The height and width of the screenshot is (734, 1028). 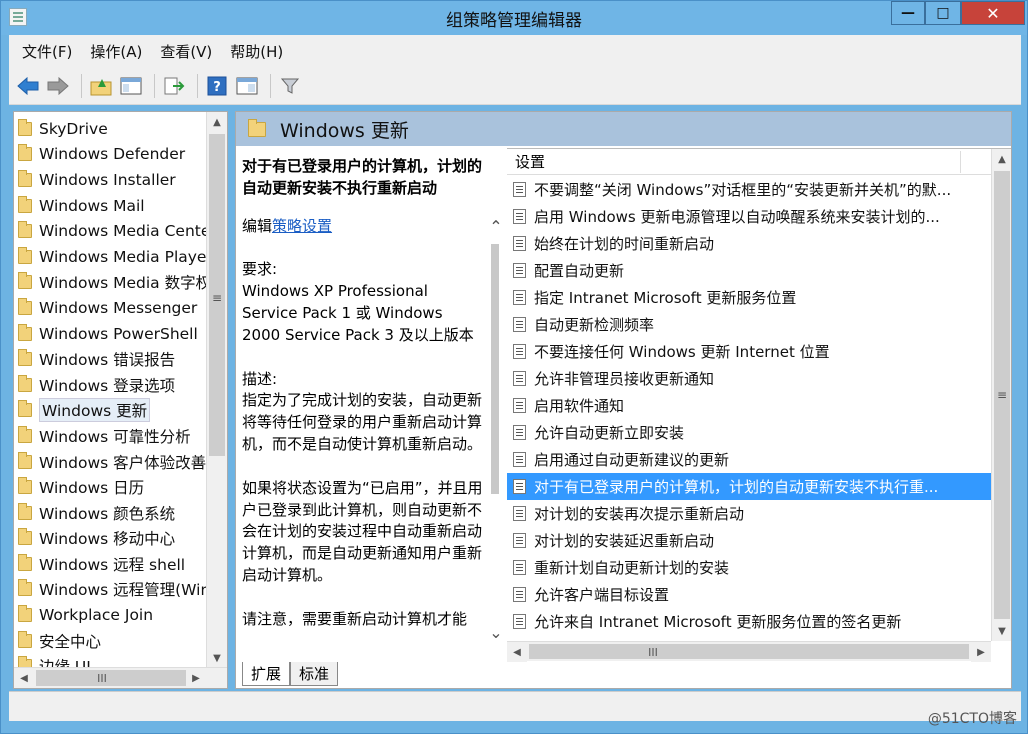 I want to click on tab-standard: 标准, so click(x=314, y=674).